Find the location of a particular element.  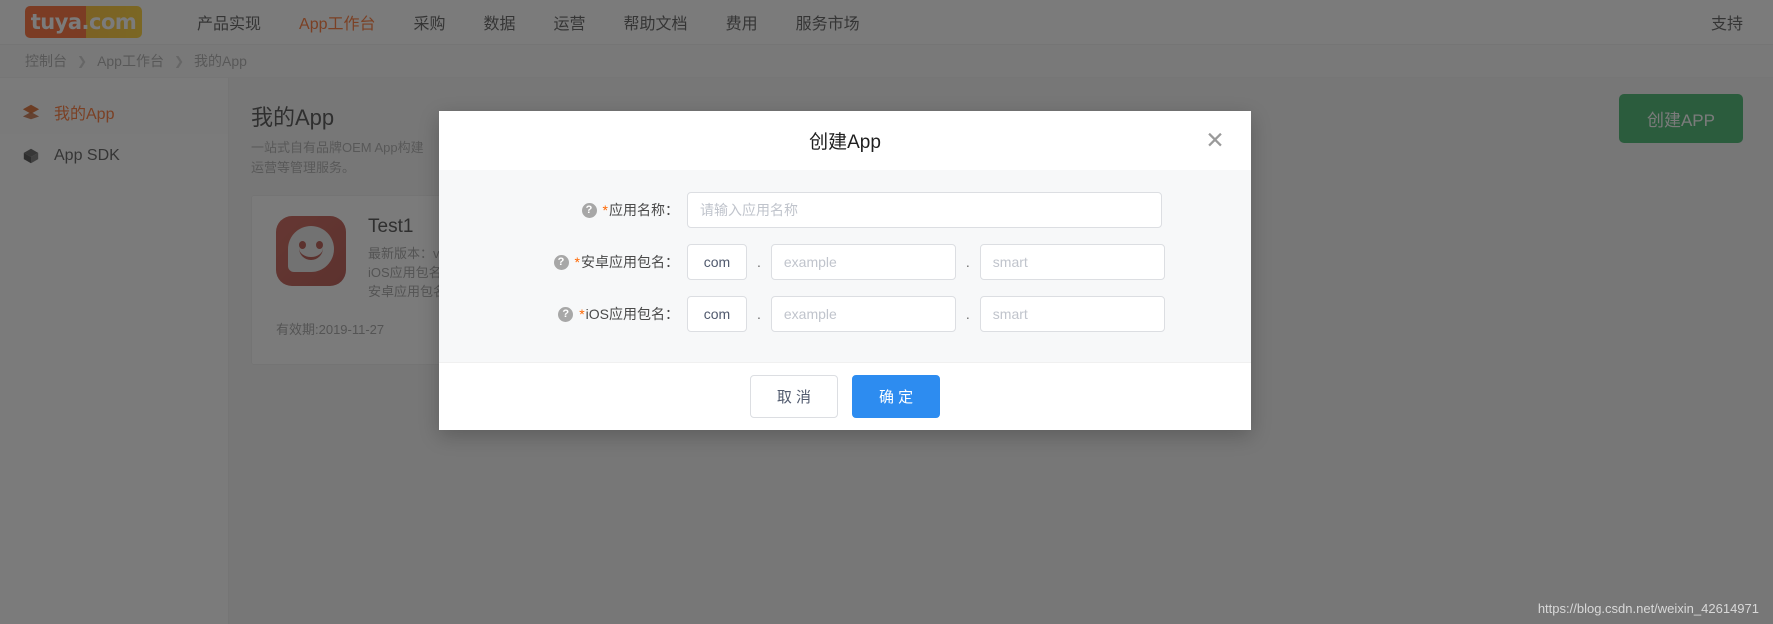

app-name-input is located at coordinates (924, 210).